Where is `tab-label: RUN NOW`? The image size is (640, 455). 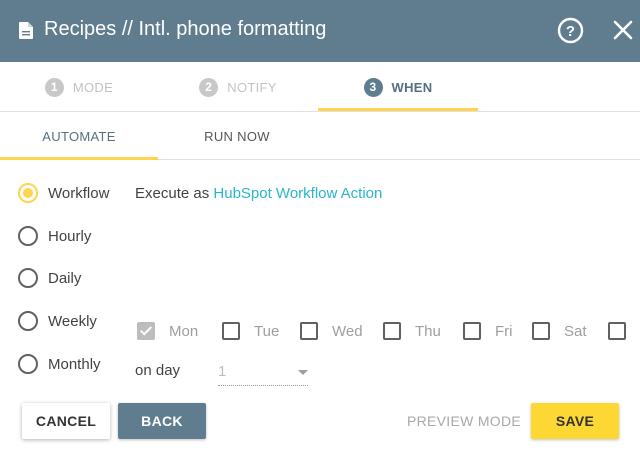
tab-label: RUN NOW is located at coordinates (237, 136).